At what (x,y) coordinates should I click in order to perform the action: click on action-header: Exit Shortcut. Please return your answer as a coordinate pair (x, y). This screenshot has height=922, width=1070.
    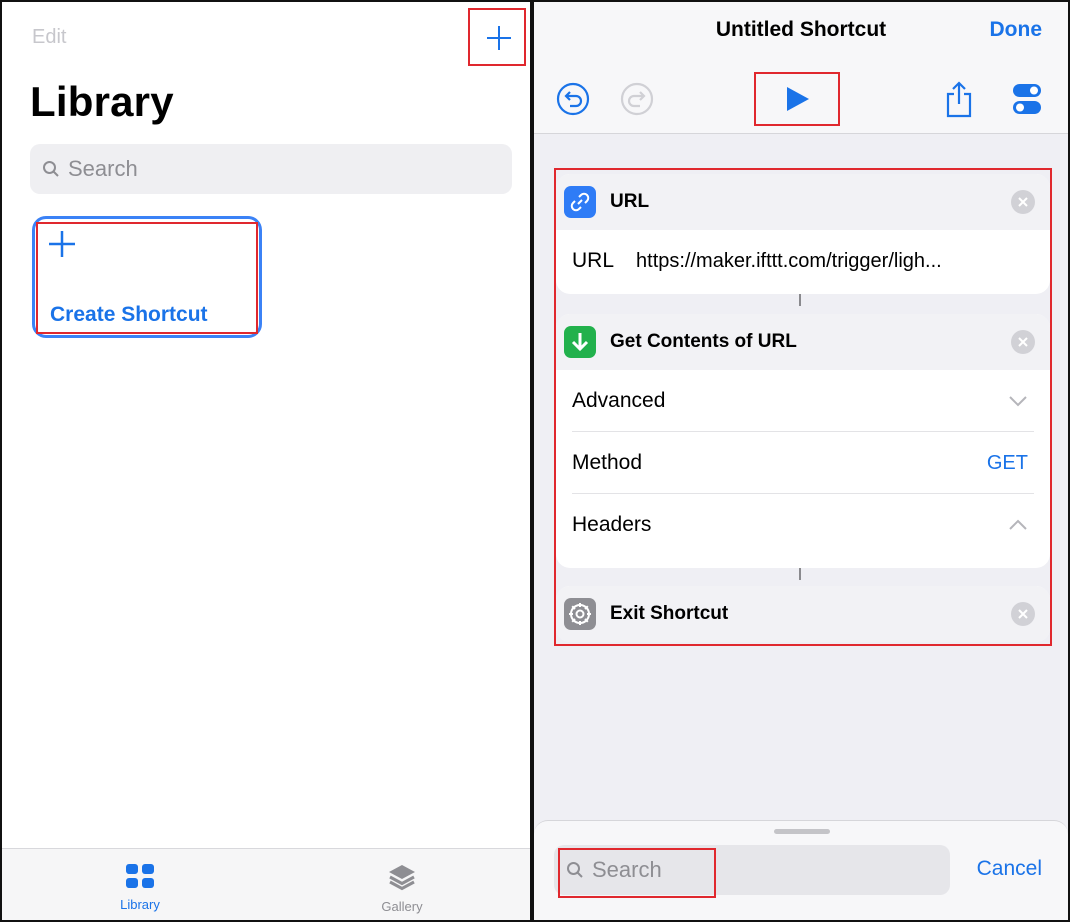
    Looking at the image, I should click on (803, 614).